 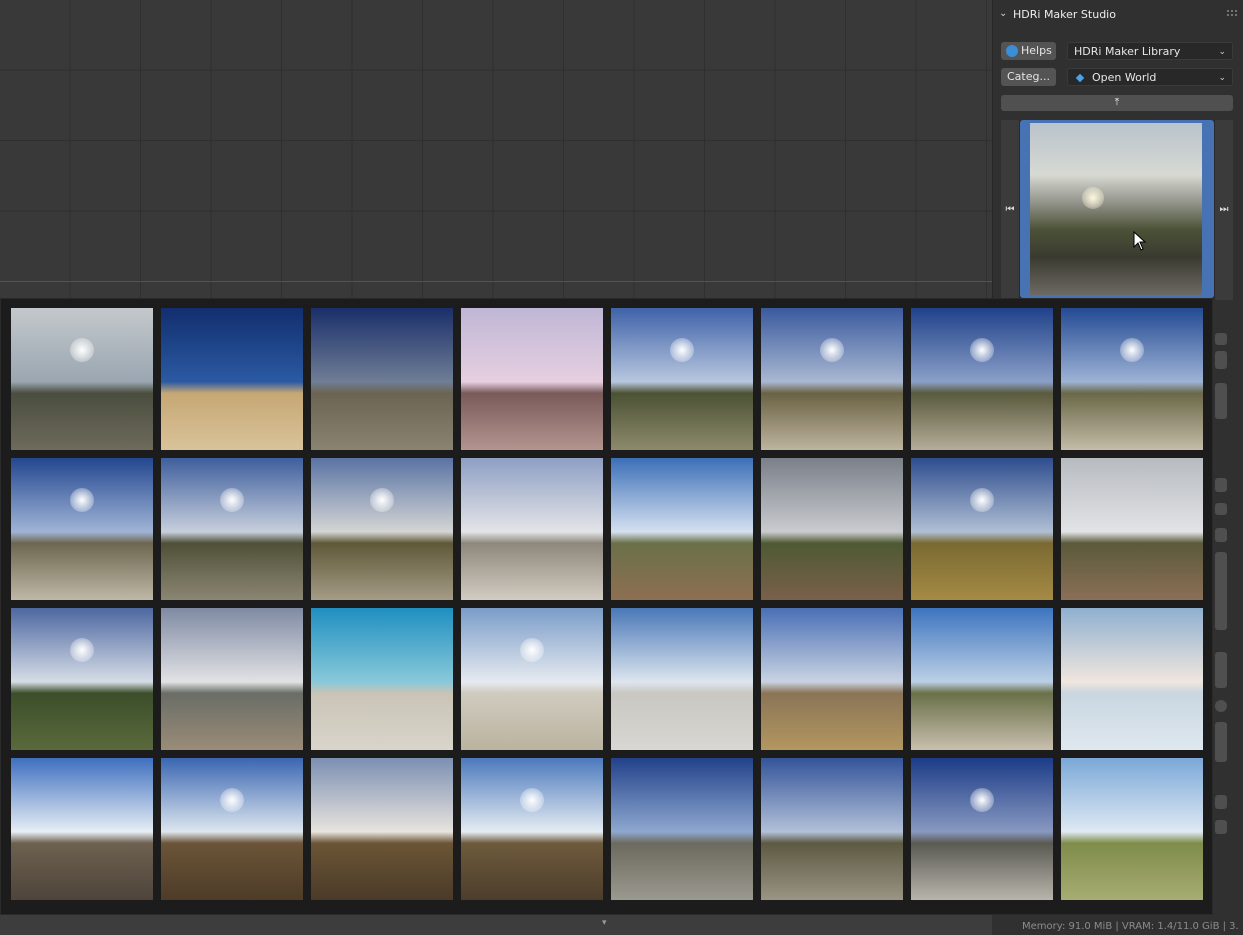 I want to click on category-icon, so click(x=1080, y=78).